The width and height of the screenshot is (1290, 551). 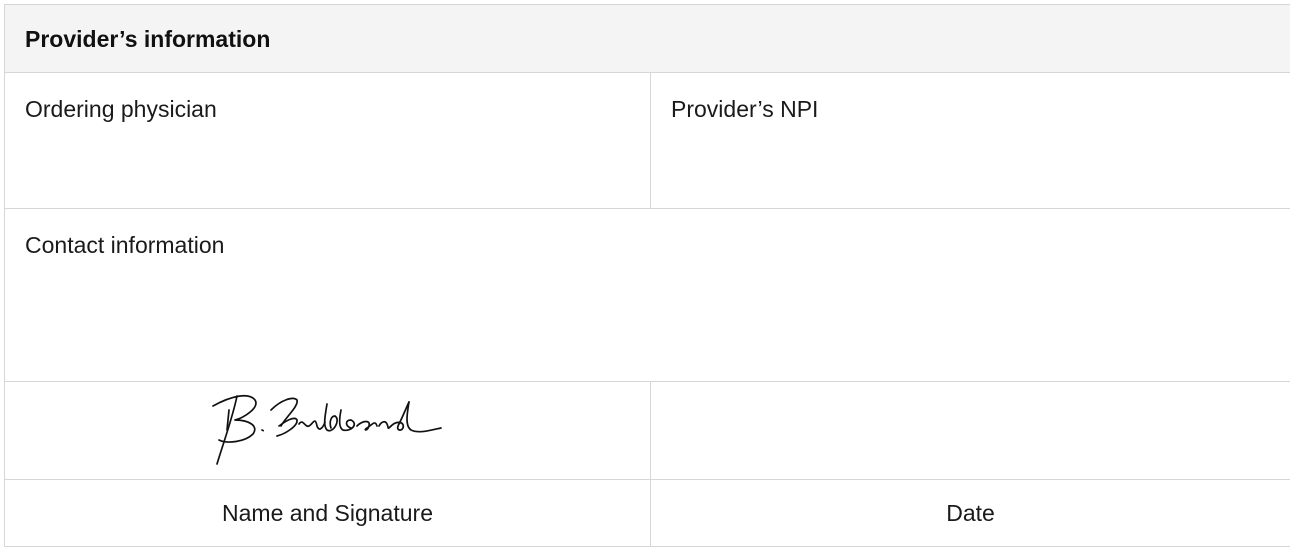 I want to click on signature-labels-row: Name and Signature Date, so click(x=647, y=513).